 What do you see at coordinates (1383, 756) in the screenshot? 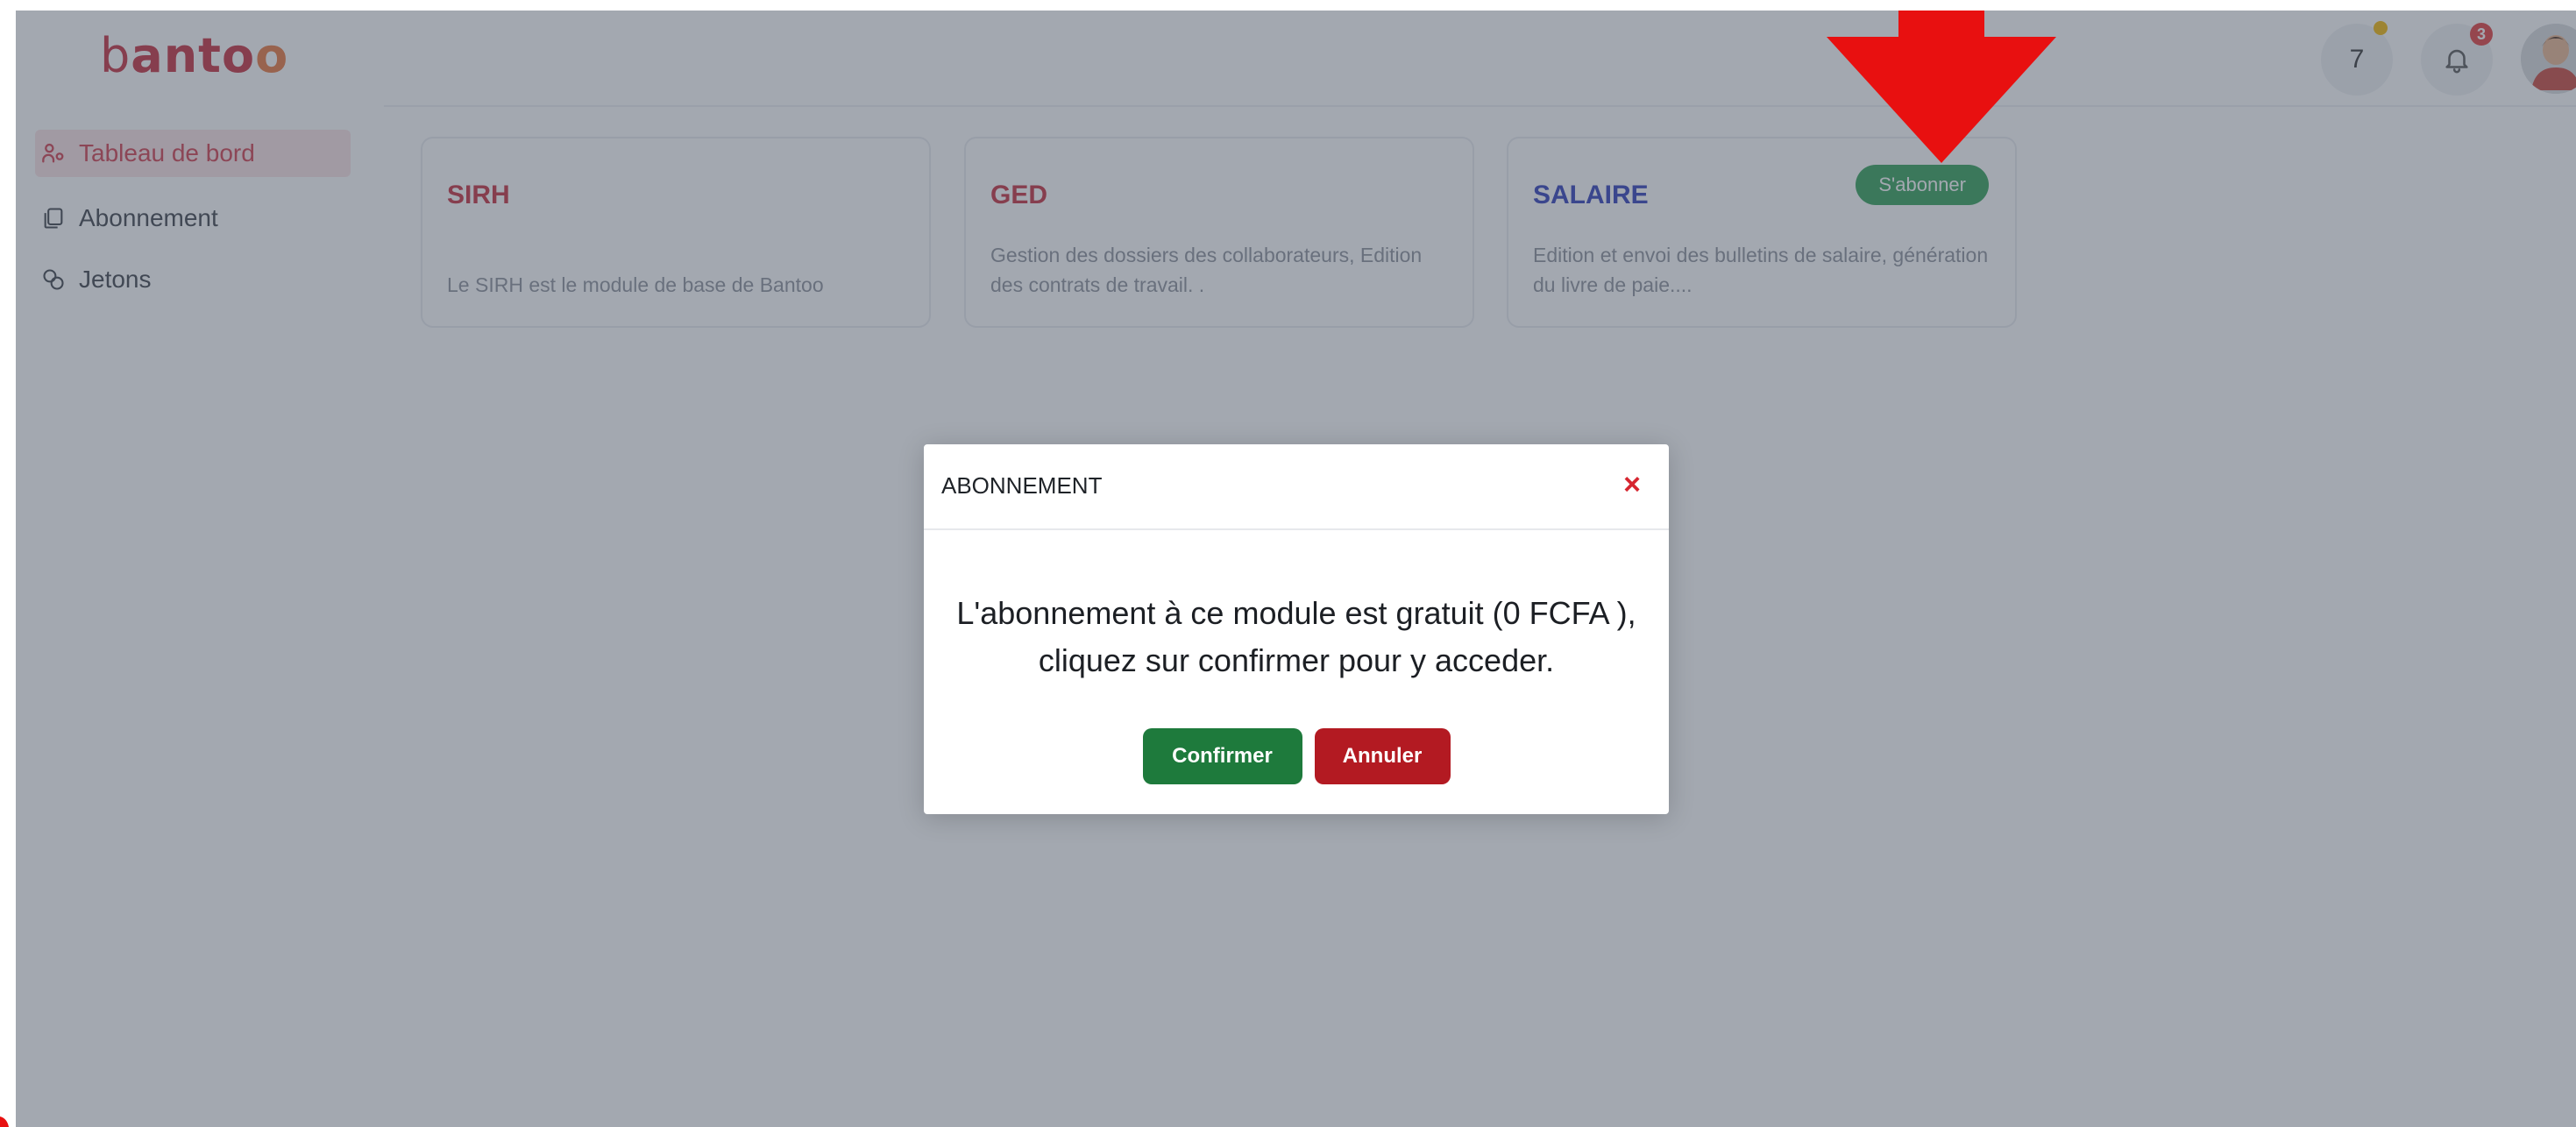
I see `cancel-button: Annuler` at bounding box center [1383, 756].